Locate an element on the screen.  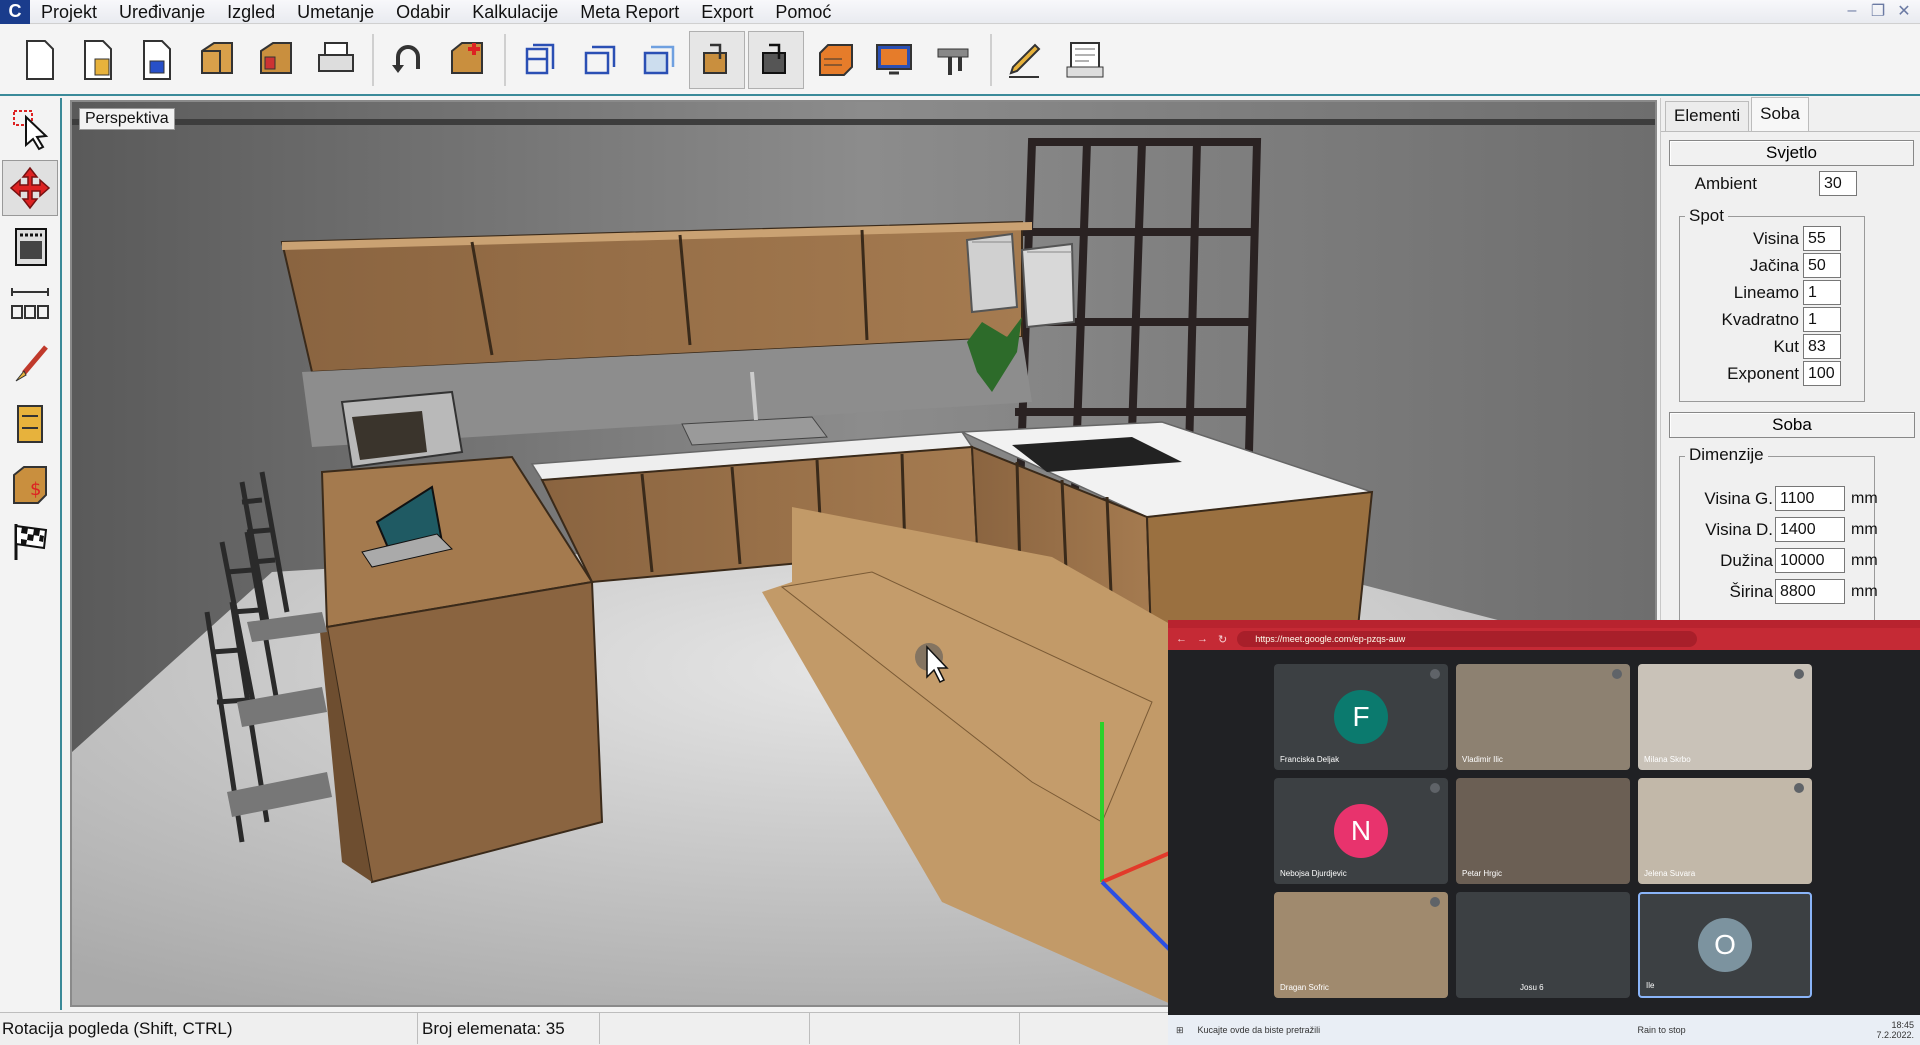
ambient-input: 30 is located at coordinates (1838, 183).